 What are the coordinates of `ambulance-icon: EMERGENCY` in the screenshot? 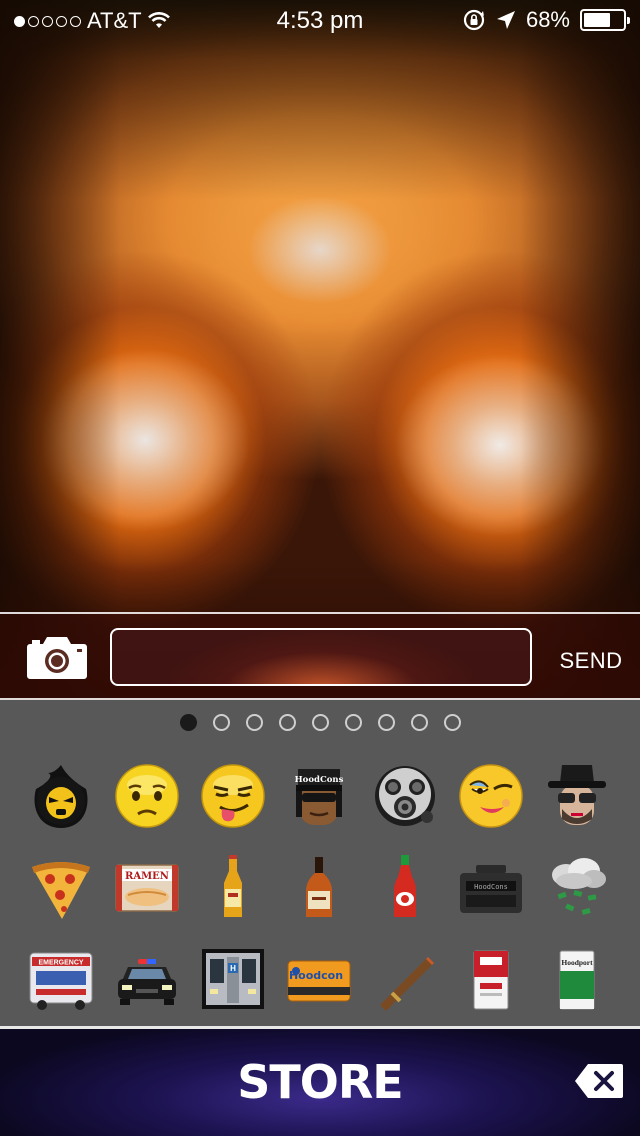 It's located at (61, 981).